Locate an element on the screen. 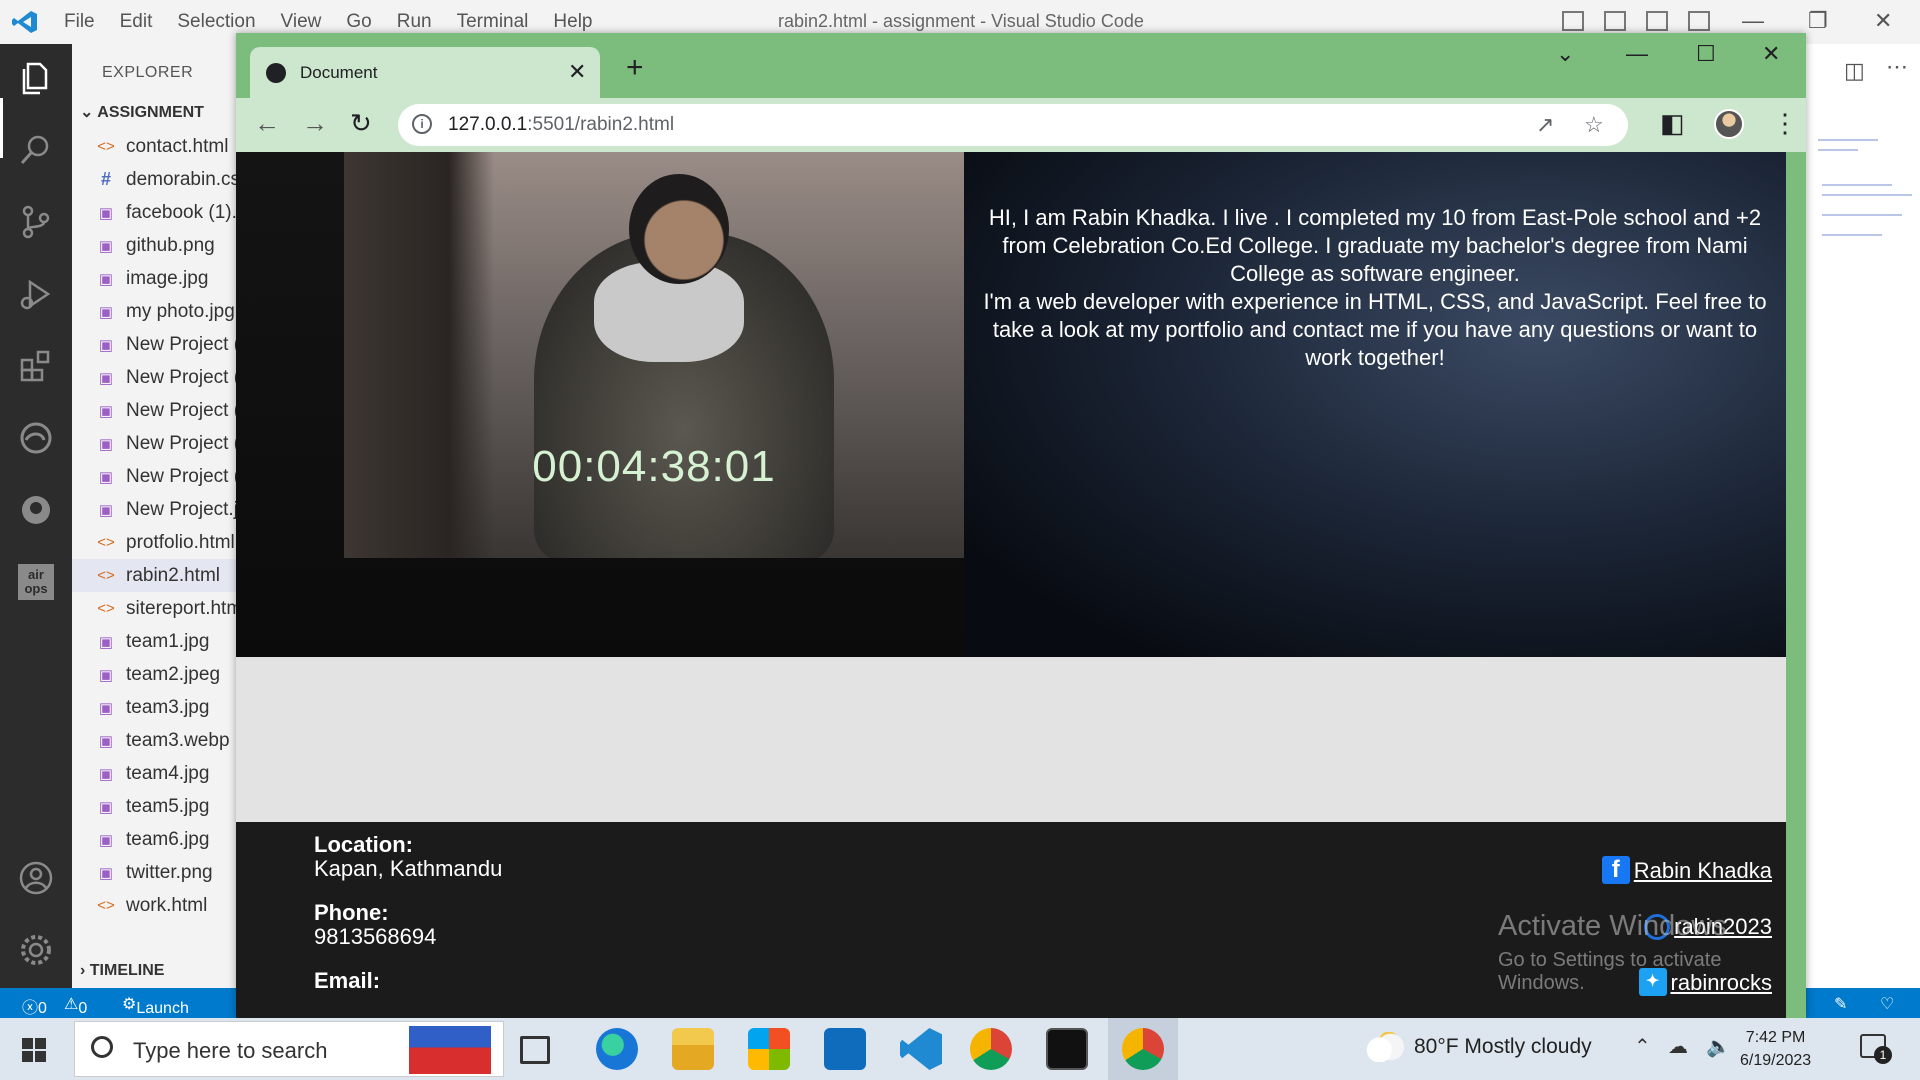  split-editor-icon: ◫ is located at coordinates (1854, 71).